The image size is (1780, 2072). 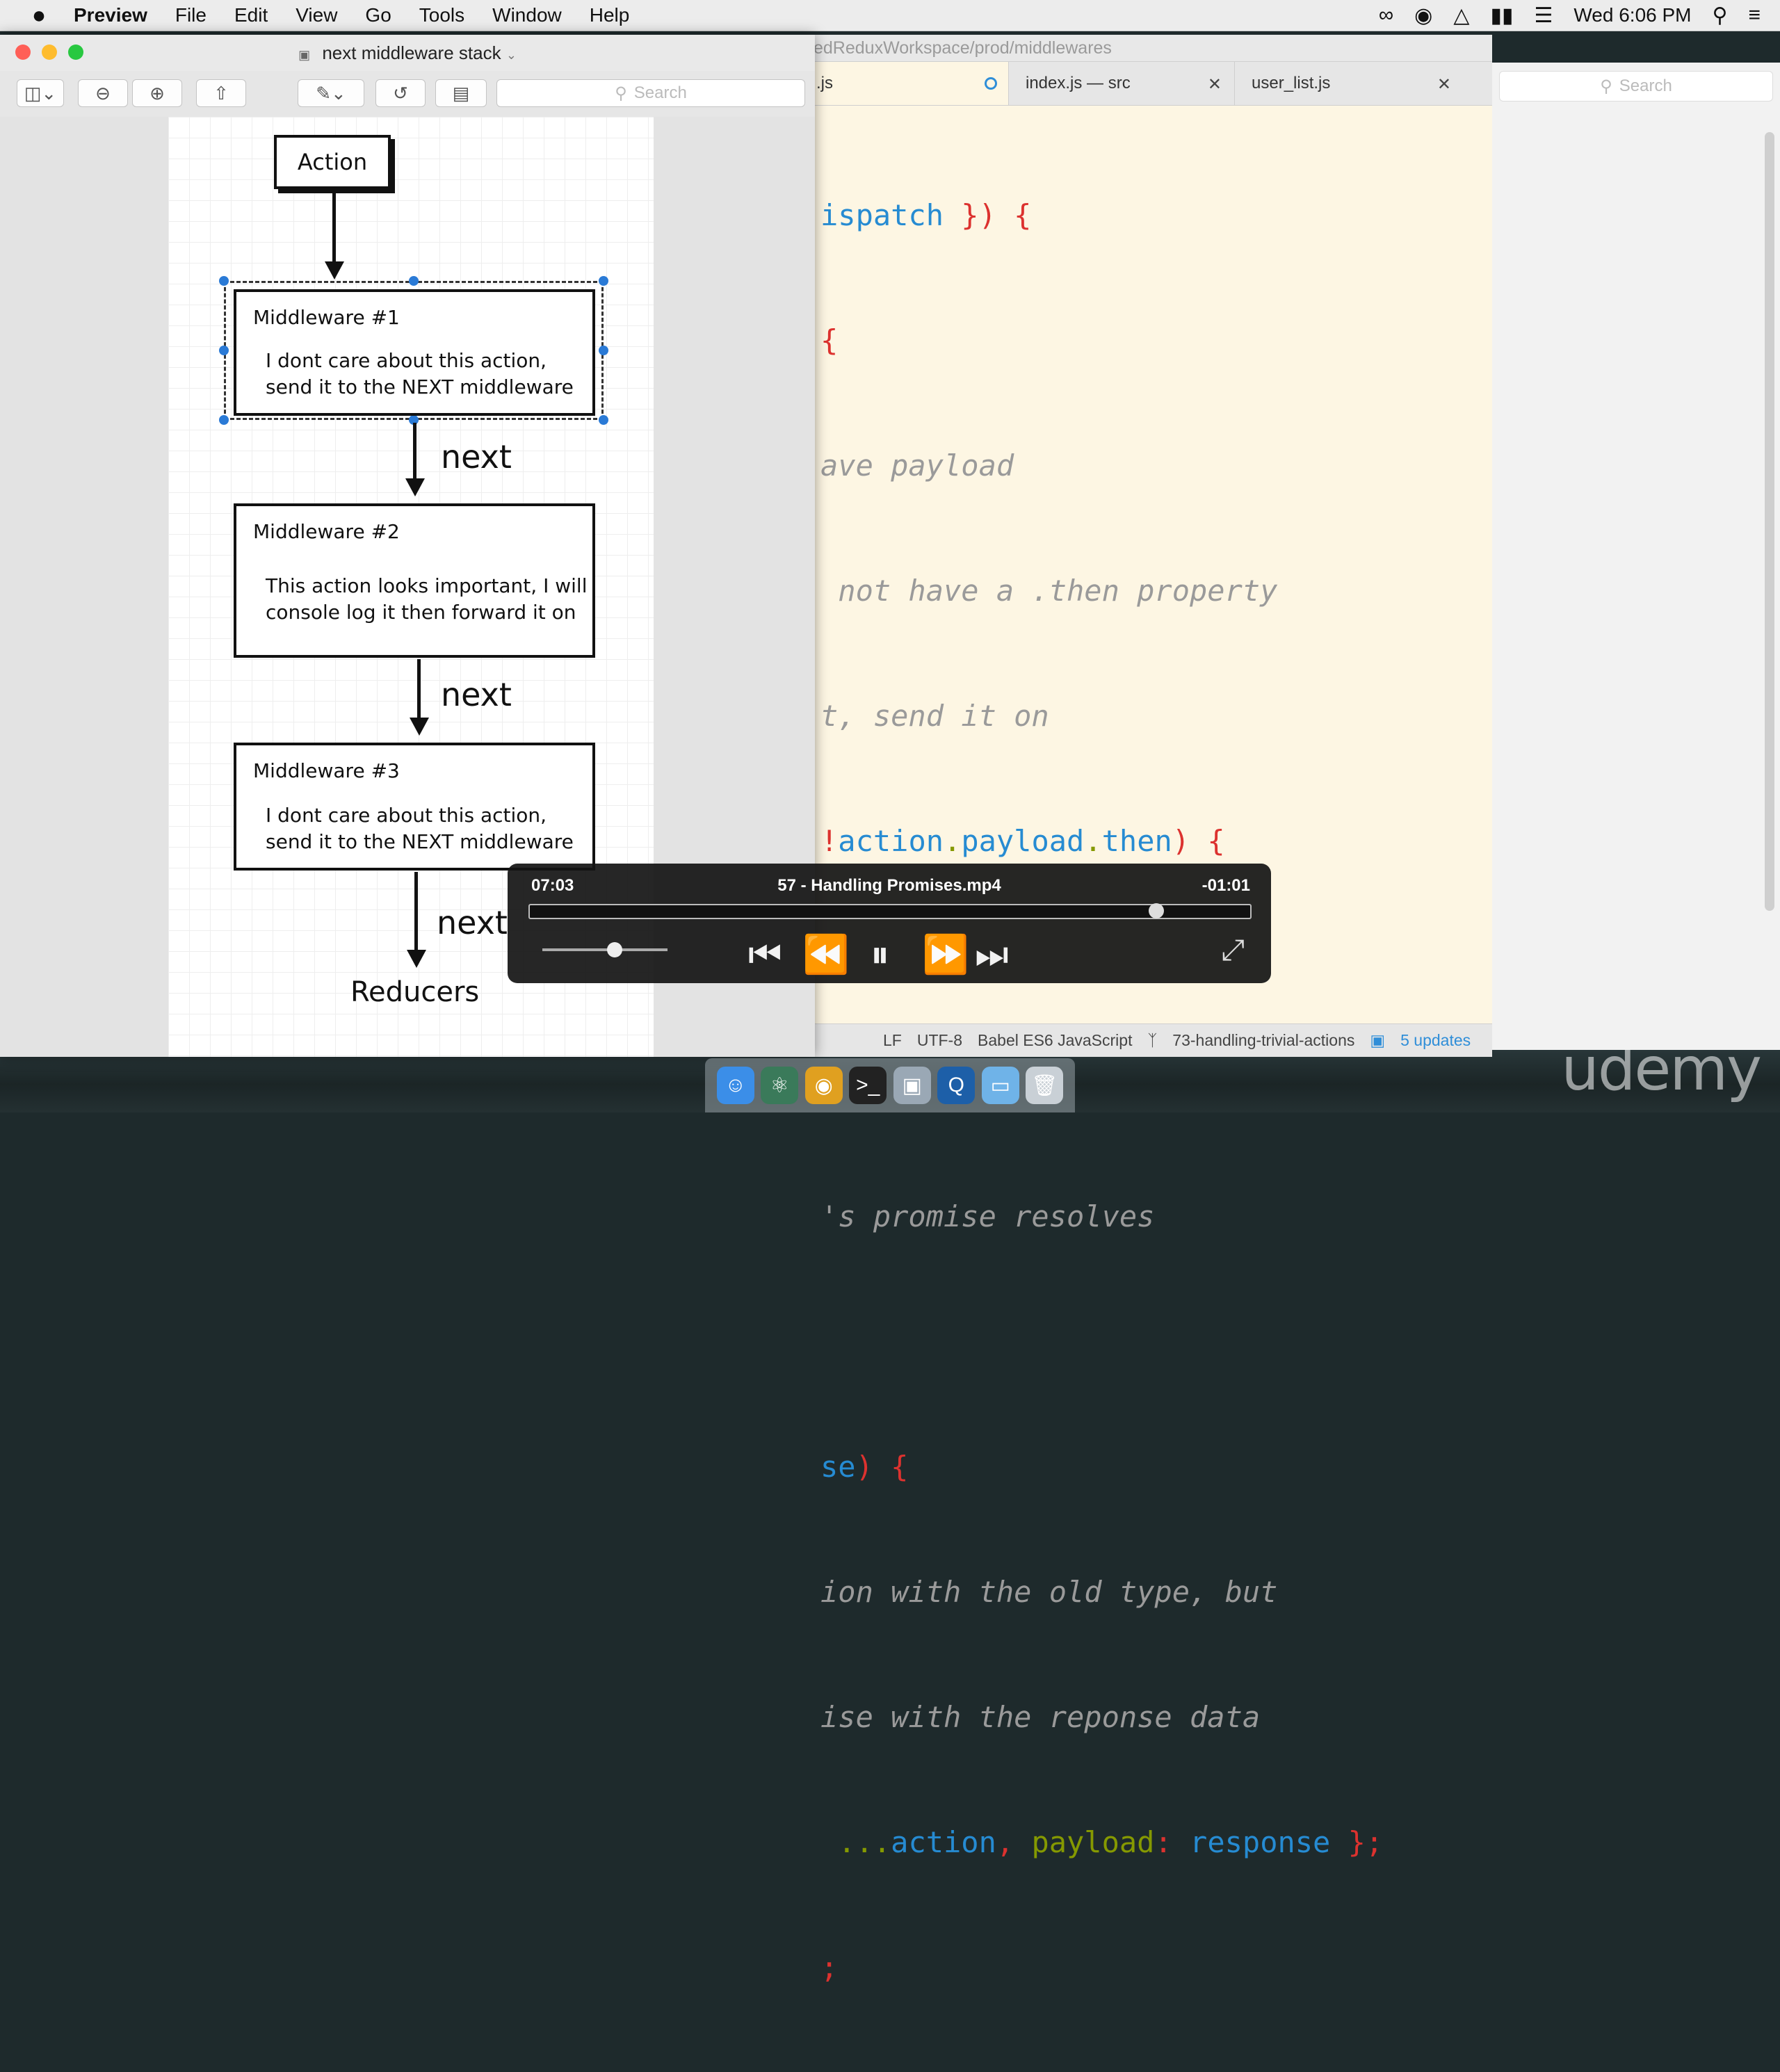 I want to click on terminal-icon: >_, so click(x=868, y=1085).